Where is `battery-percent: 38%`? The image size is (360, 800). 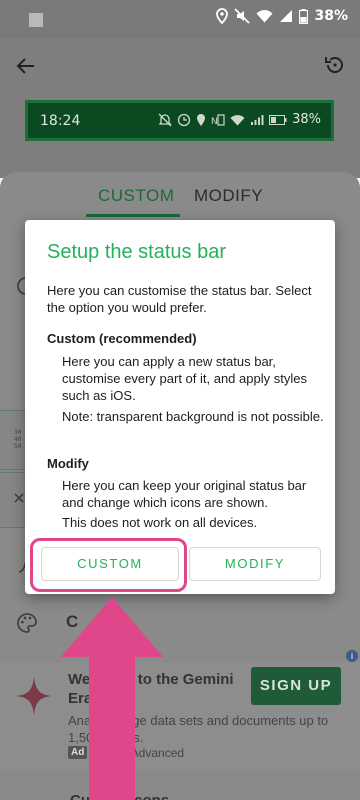
battery-percent: 38% is located at coordinates (331, 16).